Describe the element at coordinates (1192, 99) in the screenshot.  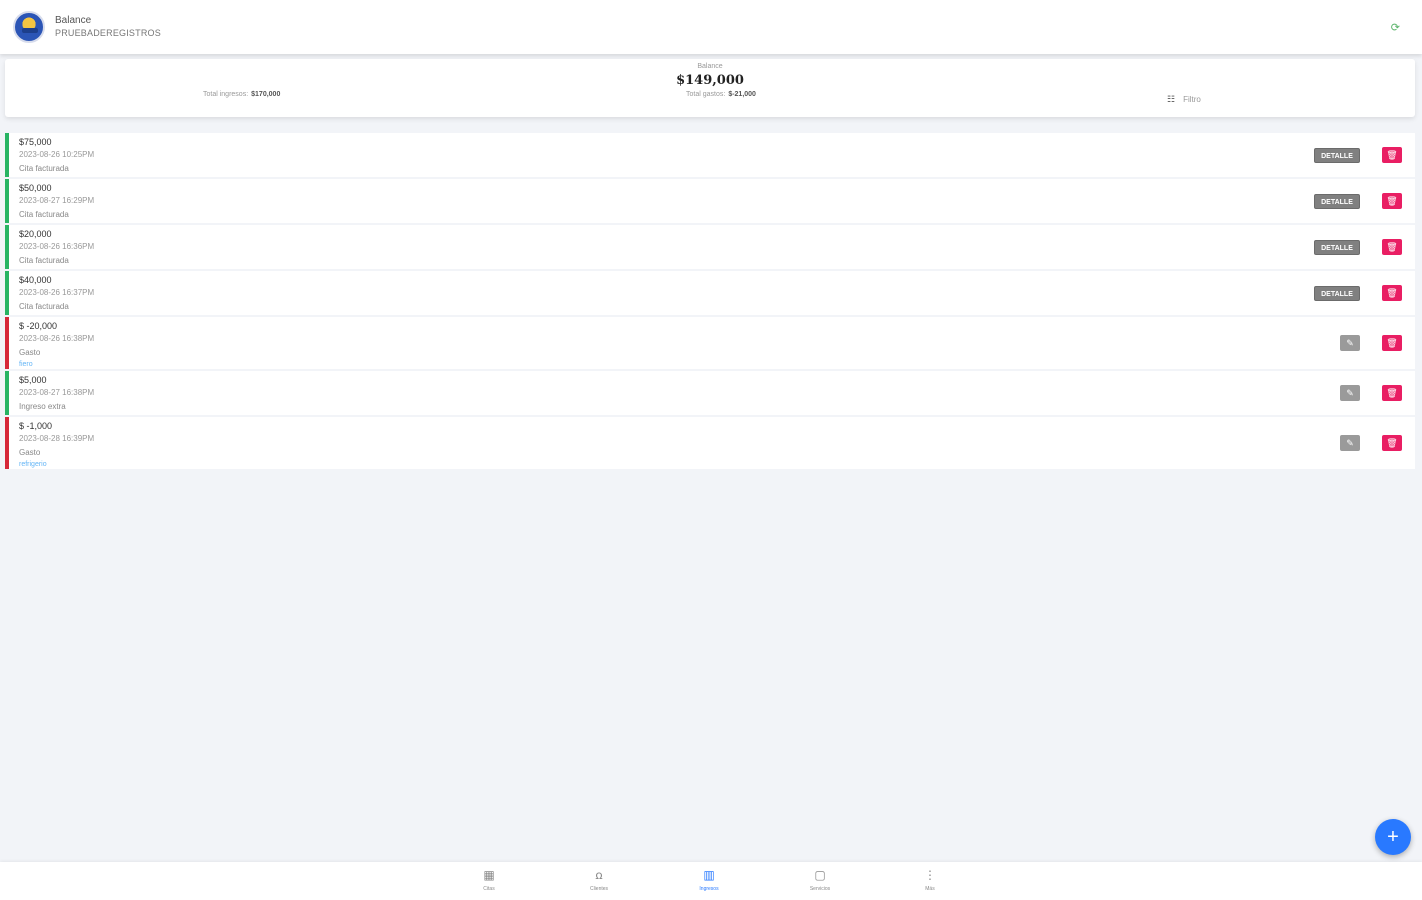
I see `filter-label: Filtro` at that location.